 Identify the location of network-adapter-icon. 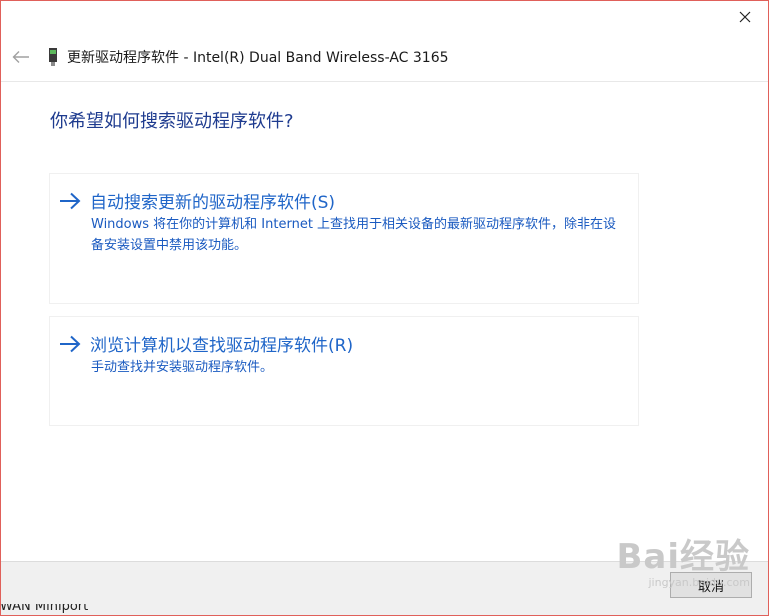
(53, 57).